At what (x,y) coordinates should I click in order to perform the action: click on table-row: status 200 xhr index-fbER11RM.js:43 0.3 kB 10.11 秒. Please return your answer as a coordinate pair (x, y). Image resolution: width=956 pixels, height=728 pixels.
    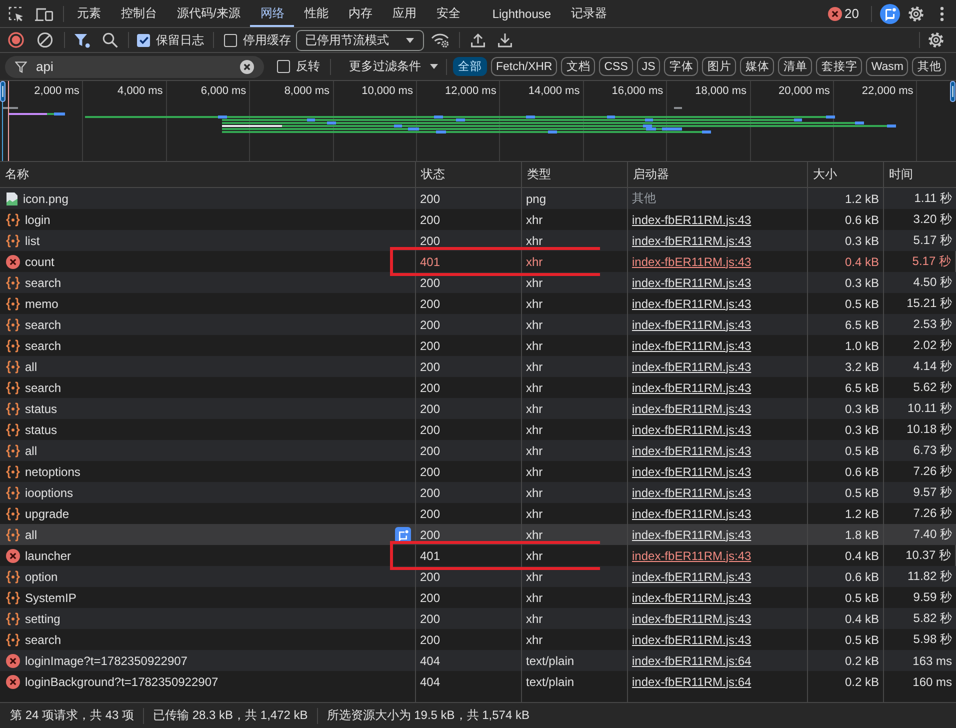
    Looking at the image, I should click on (478, 408).